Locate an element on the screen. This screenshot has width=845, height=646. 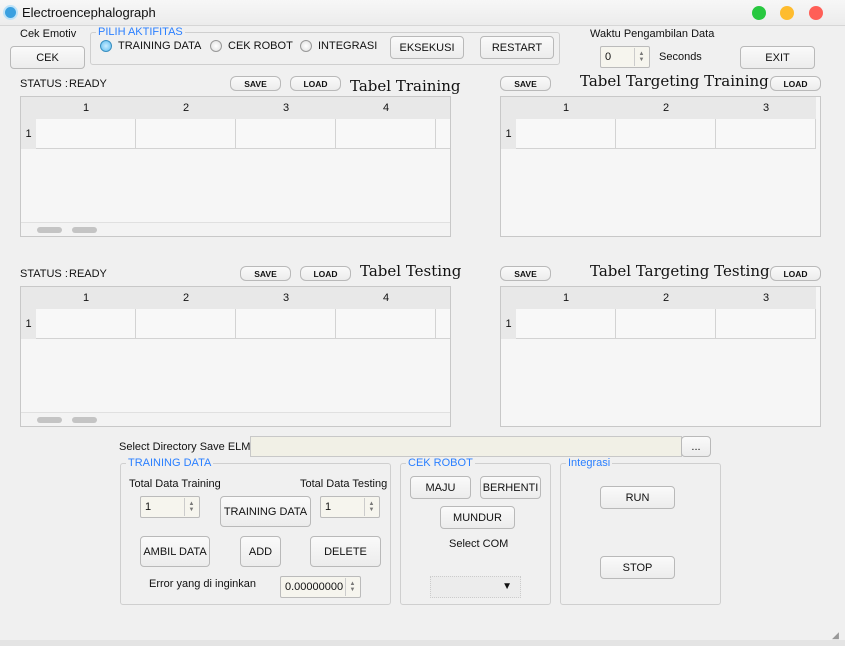
testing-table: 12341 is located at coordinates (235, 356).